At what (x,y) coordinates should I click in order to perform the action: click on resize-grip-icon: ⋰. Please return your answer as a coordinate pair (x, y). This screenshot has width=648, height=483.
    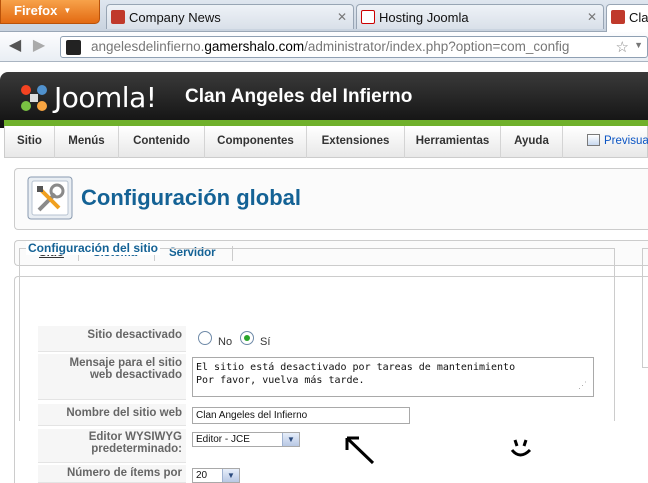
    Looking at the image, I should click on (582, 385).